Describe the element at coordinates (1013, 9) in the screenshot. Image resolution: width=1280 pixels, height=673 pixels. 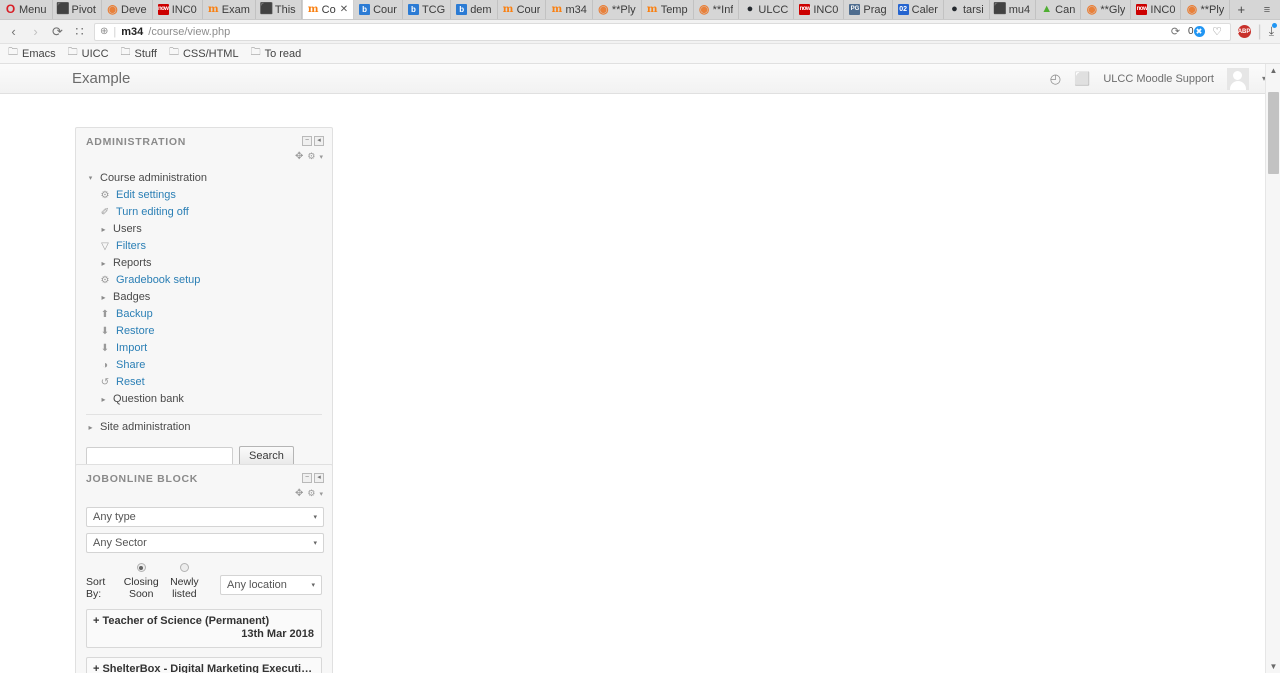
I see `browser-tab: ⬛ mu4` at that location.